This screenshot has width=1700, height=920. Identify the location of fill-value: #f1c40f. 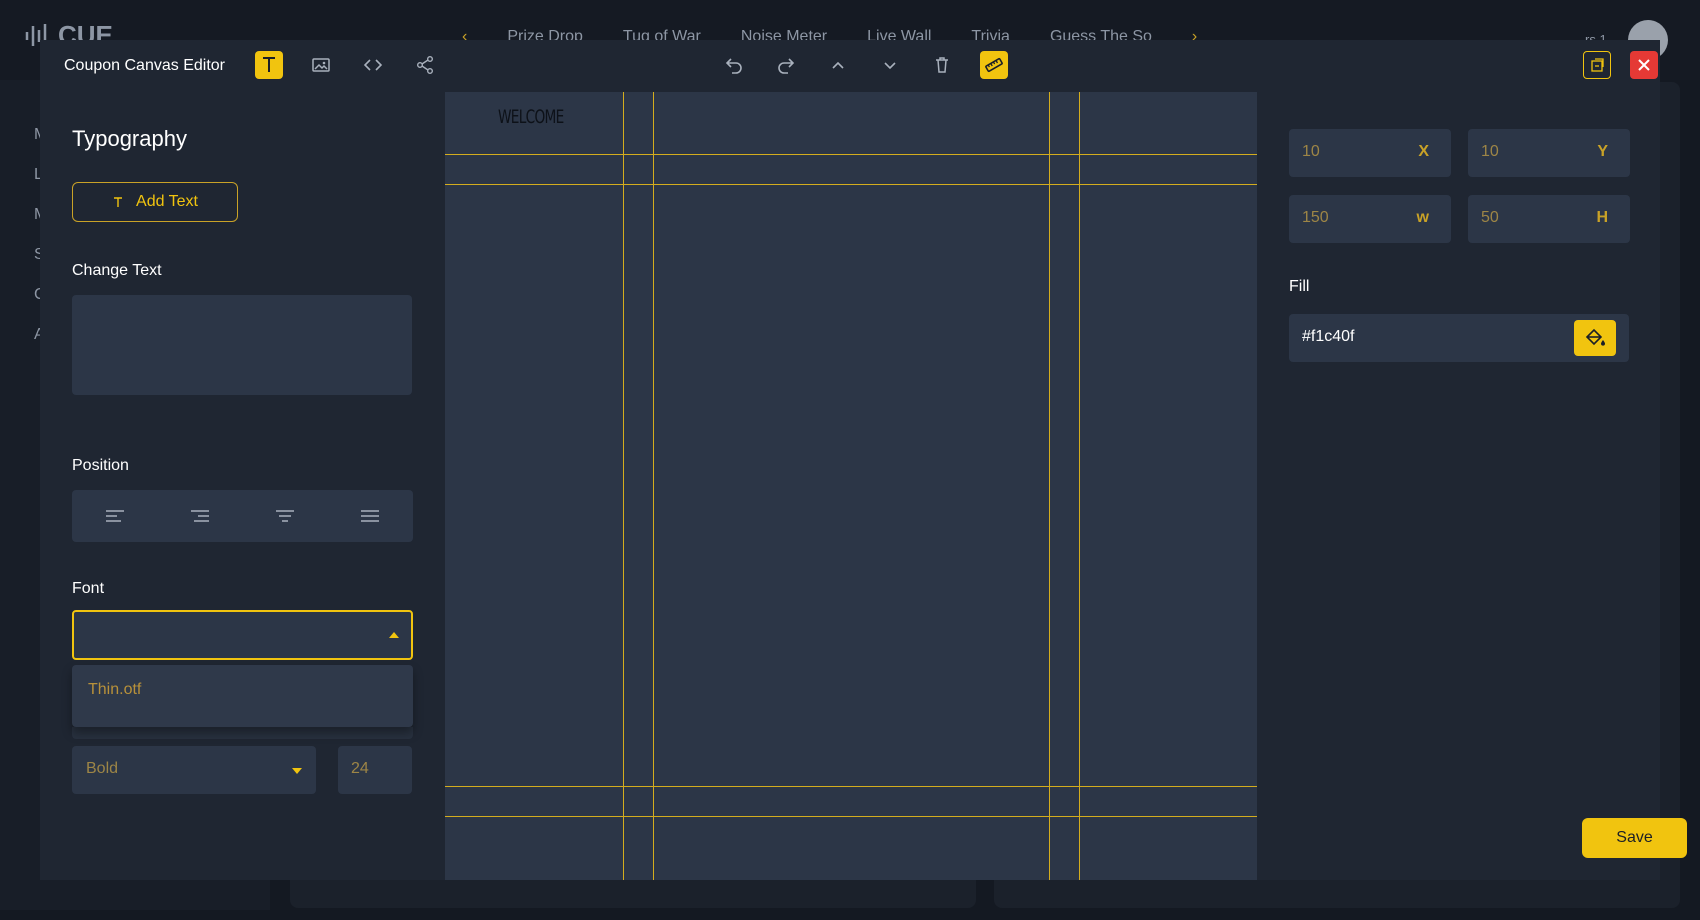
(1328, 336).